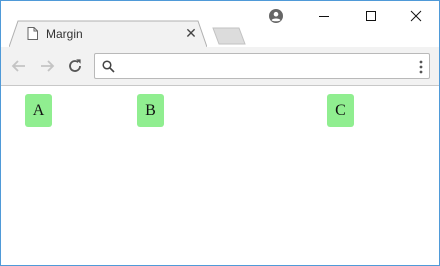  I want to click on box-a: A, so click(38, 110).